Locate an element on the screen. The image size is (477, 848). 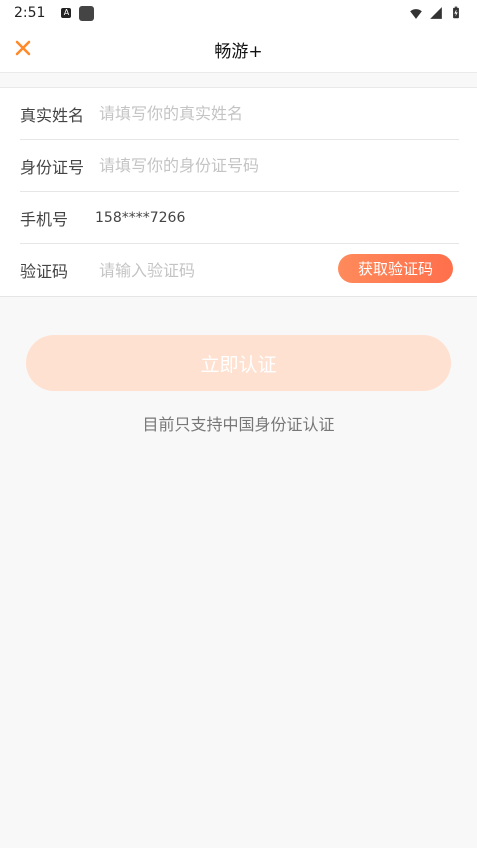
id-card-input is located at coordinates (279, 165).